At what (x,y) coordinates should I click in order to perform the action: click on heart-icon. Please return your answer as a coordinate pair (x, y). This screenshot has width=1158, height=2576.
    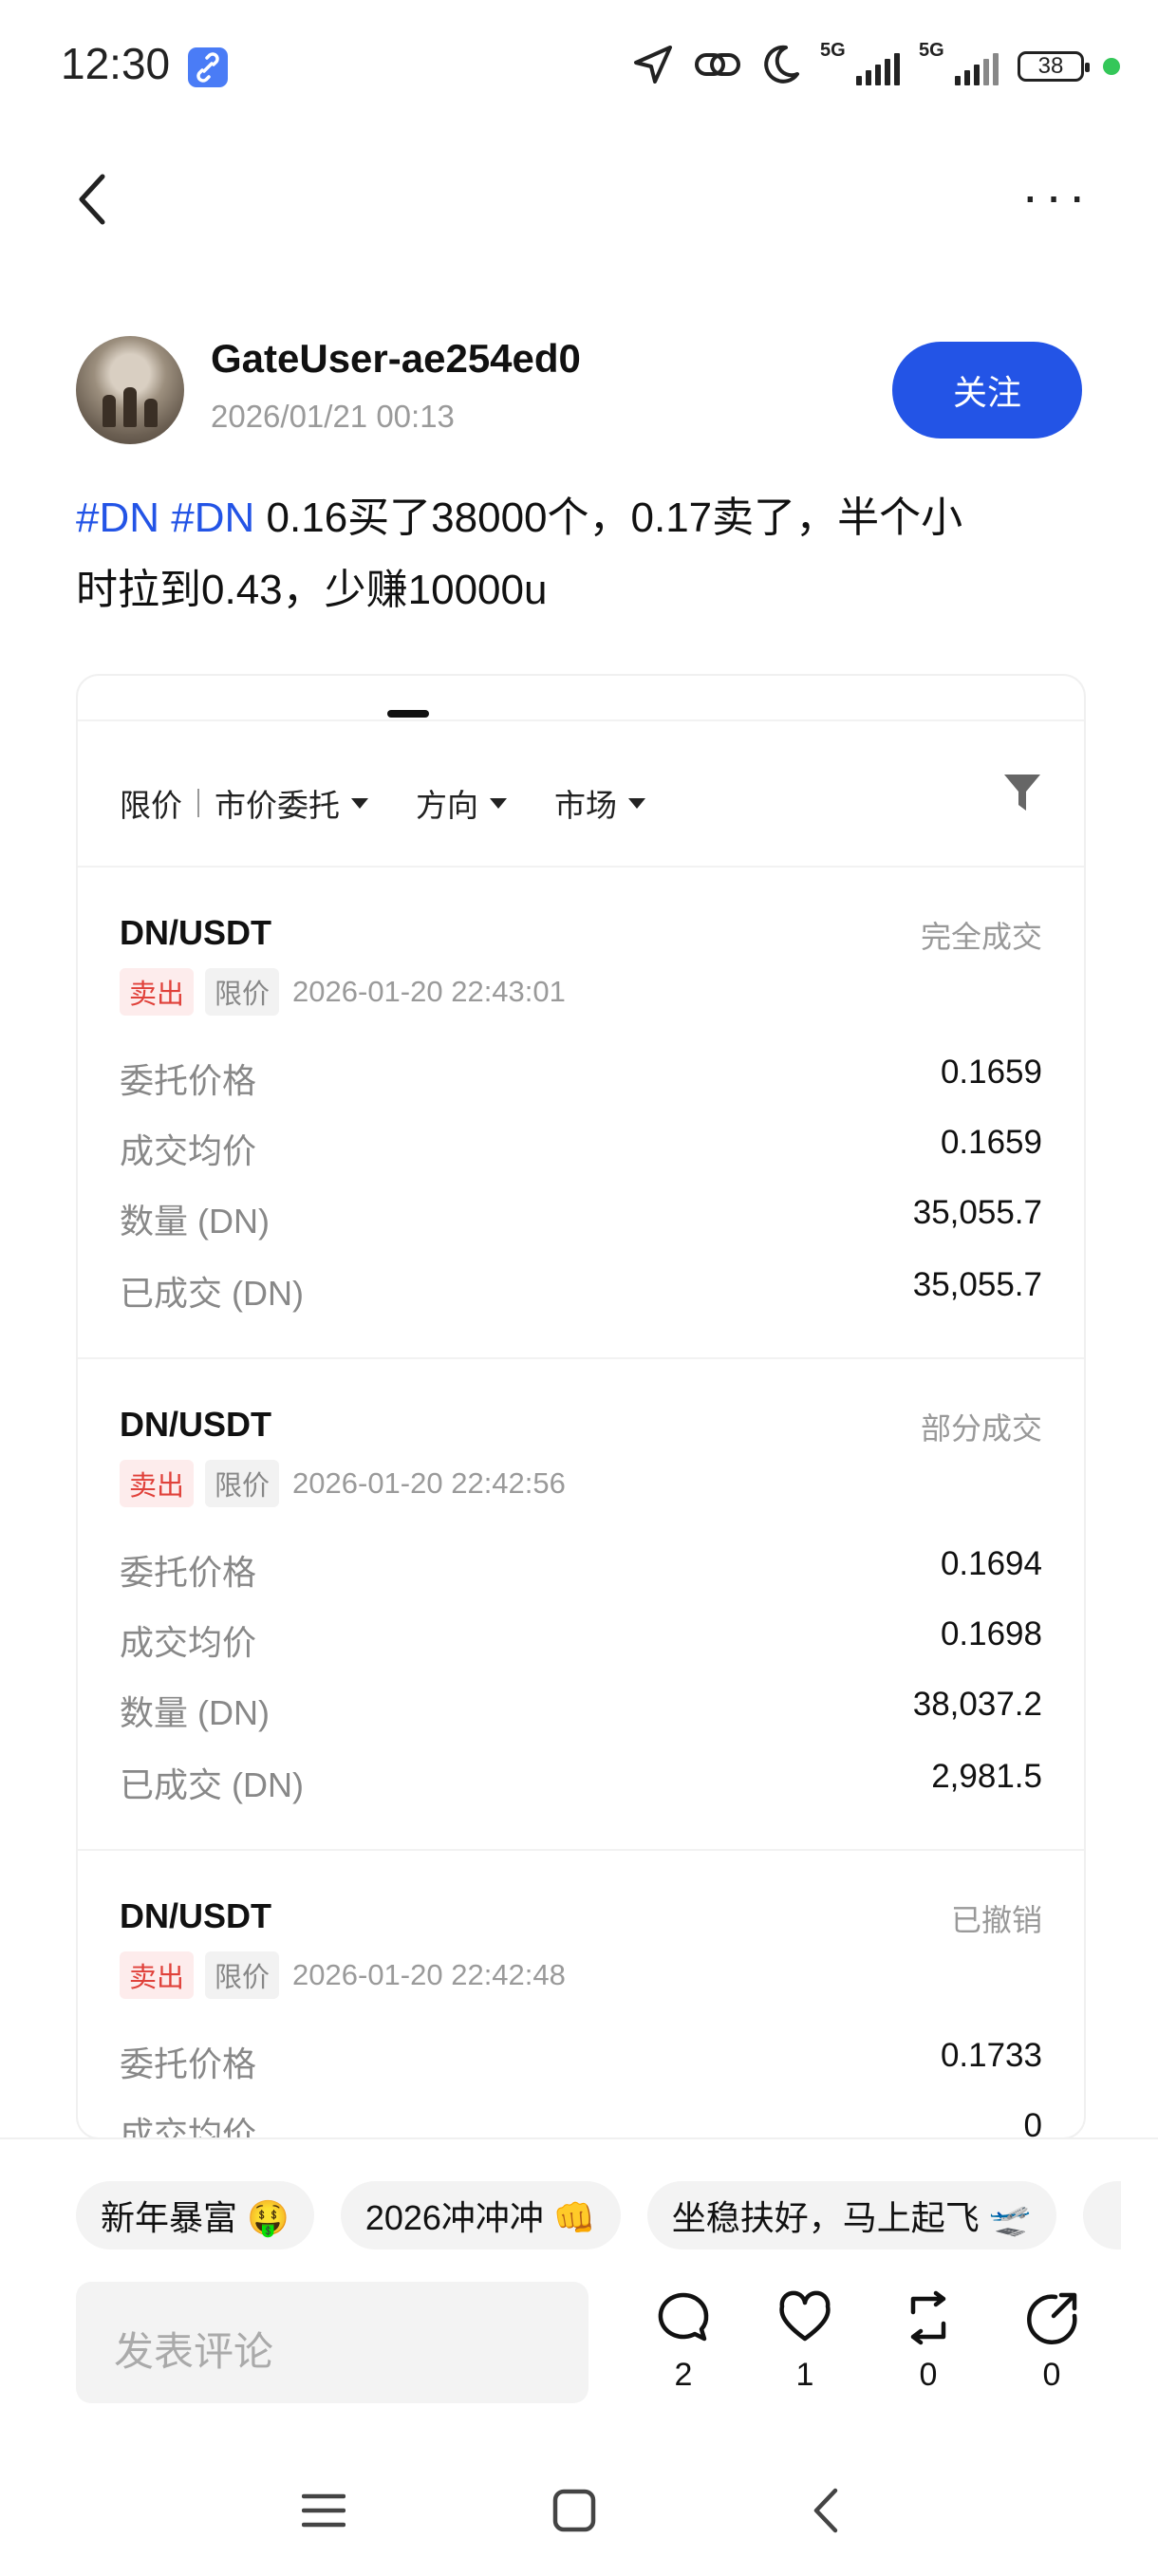
    Looking at the image, I should click on (805, 2316).